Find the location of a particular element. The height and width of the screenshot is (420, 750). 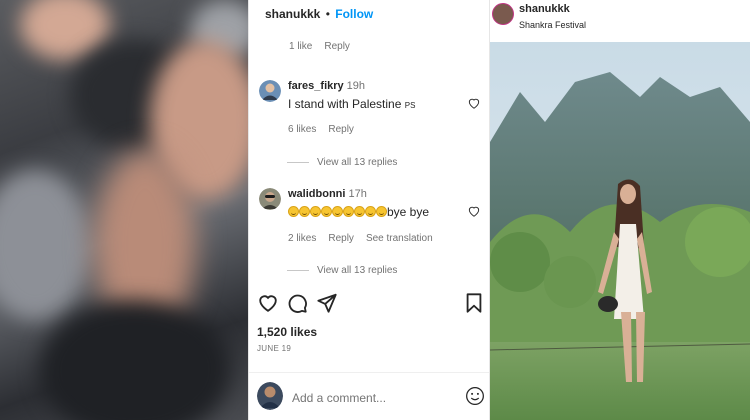

comment-text: I stand with Palestine PS is located at coordinates (351, 104).